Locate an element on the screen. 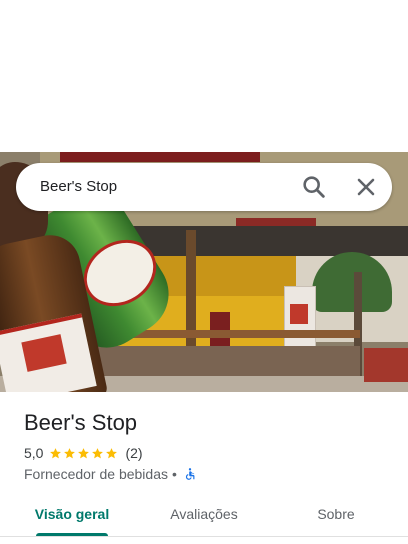 This screenshot has height=544, width=408. wheelchair-accessible-icon is located at coordinates (190, 474).